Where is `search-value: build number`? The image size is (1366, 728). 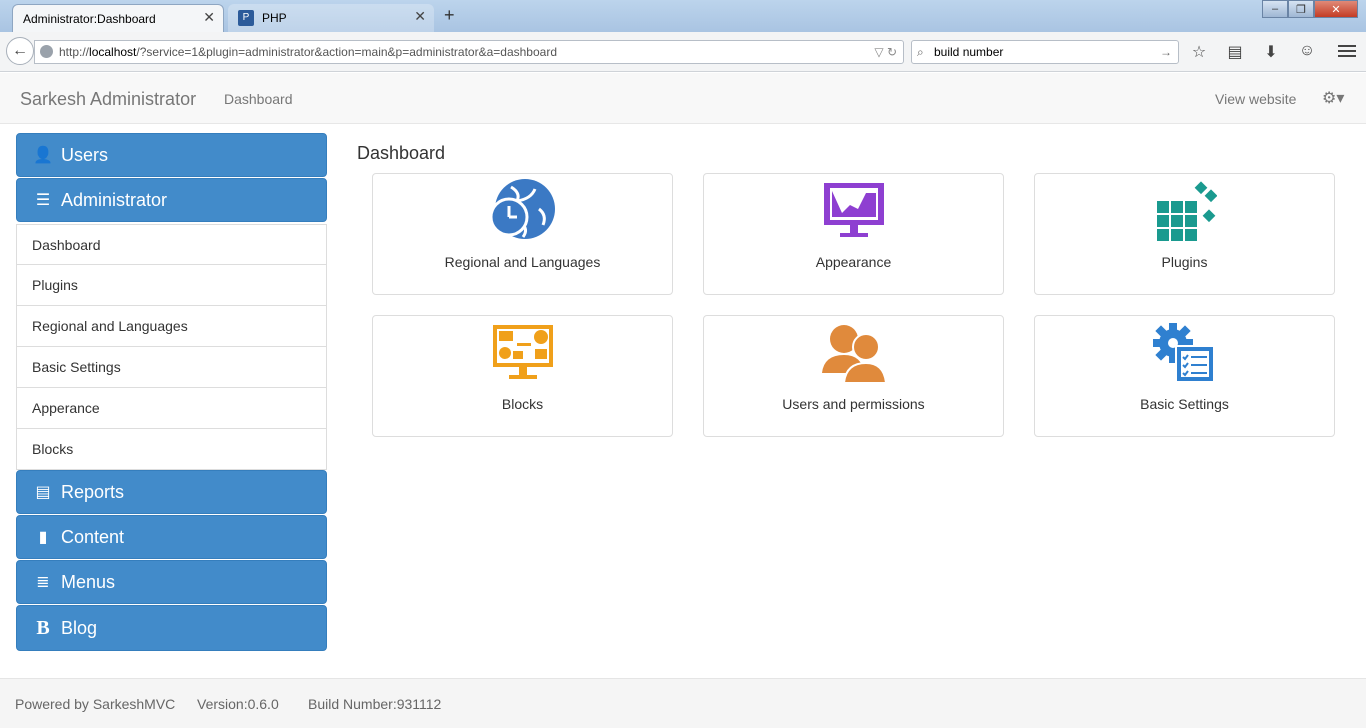 search-value: build number is located at coordinates (969, 52).